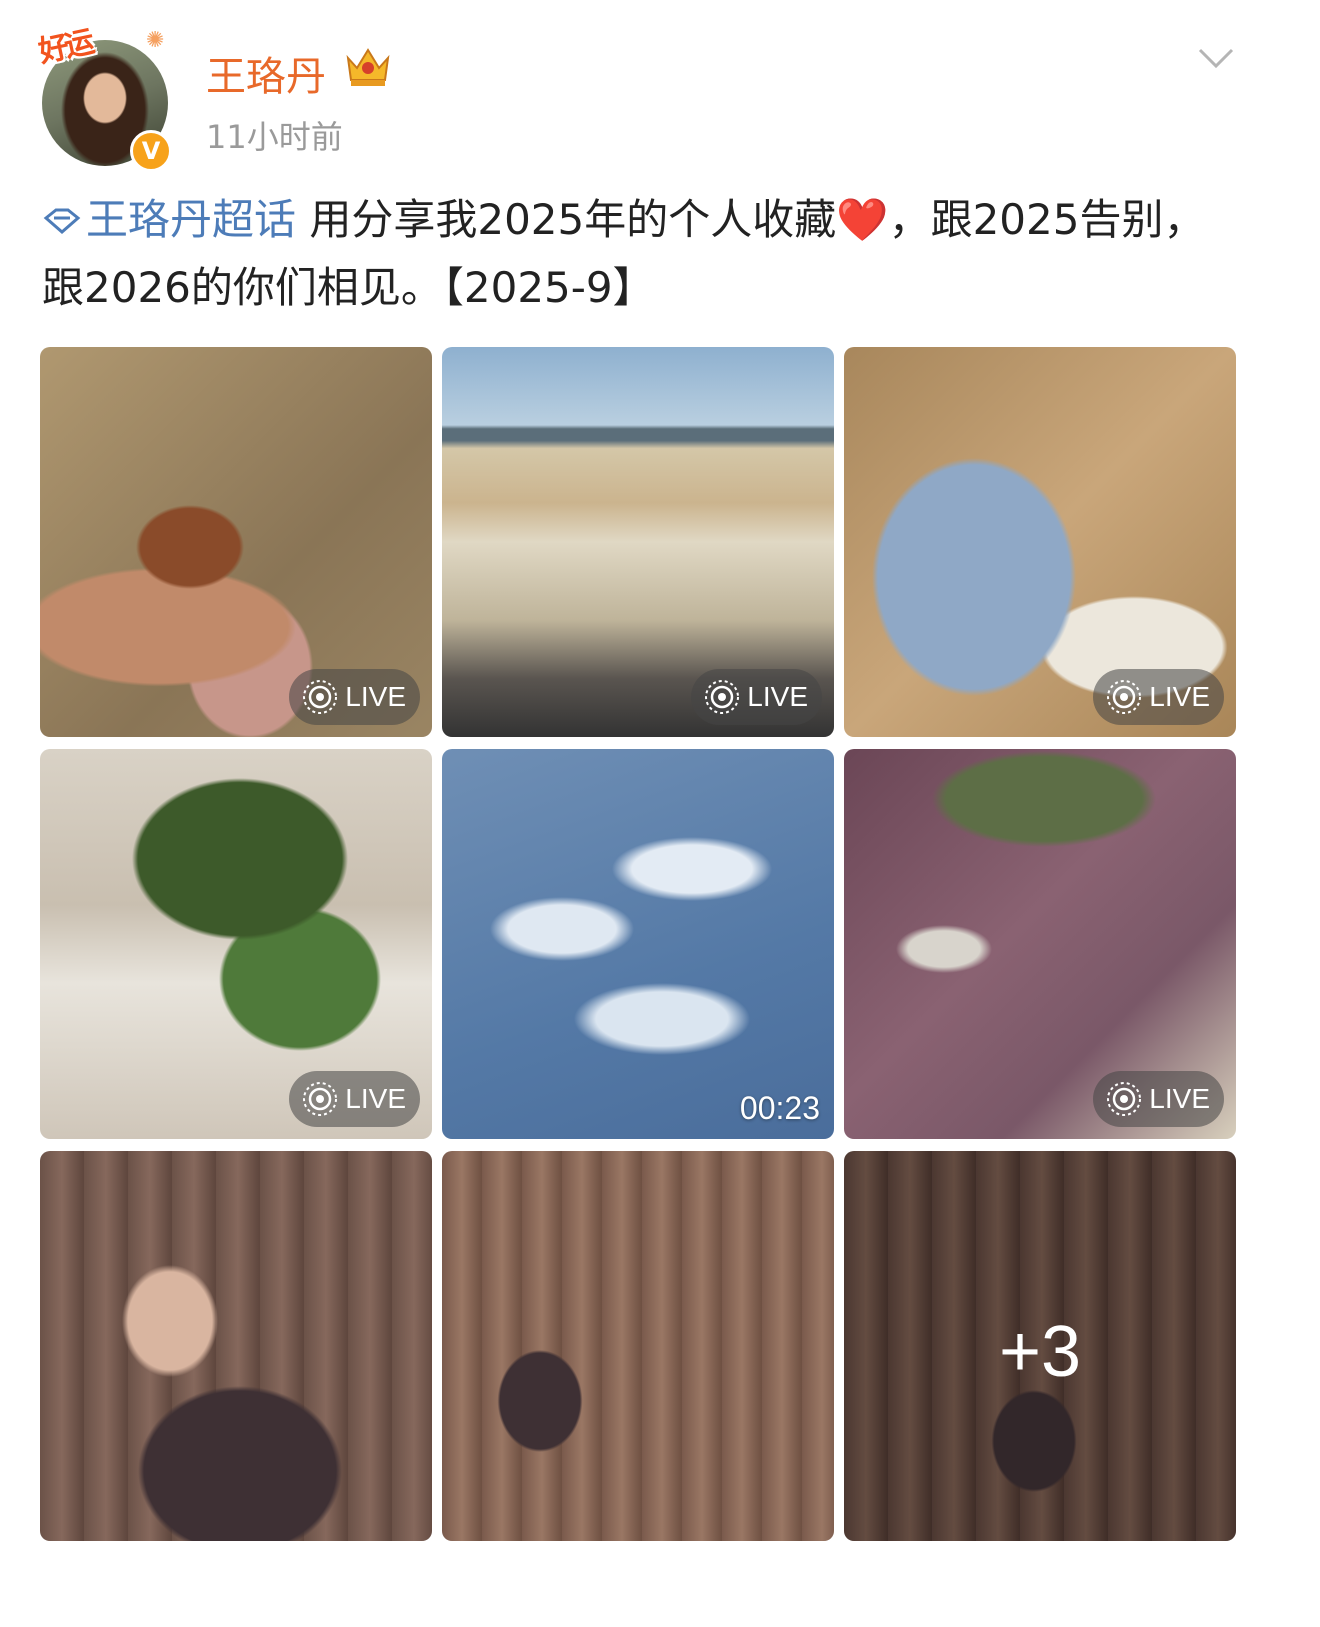 The width and height of the screenshot is (1320, 1627). Describe the element at coordinates (62, 221) in the screenshot. I see `diamond-icon` at that location.